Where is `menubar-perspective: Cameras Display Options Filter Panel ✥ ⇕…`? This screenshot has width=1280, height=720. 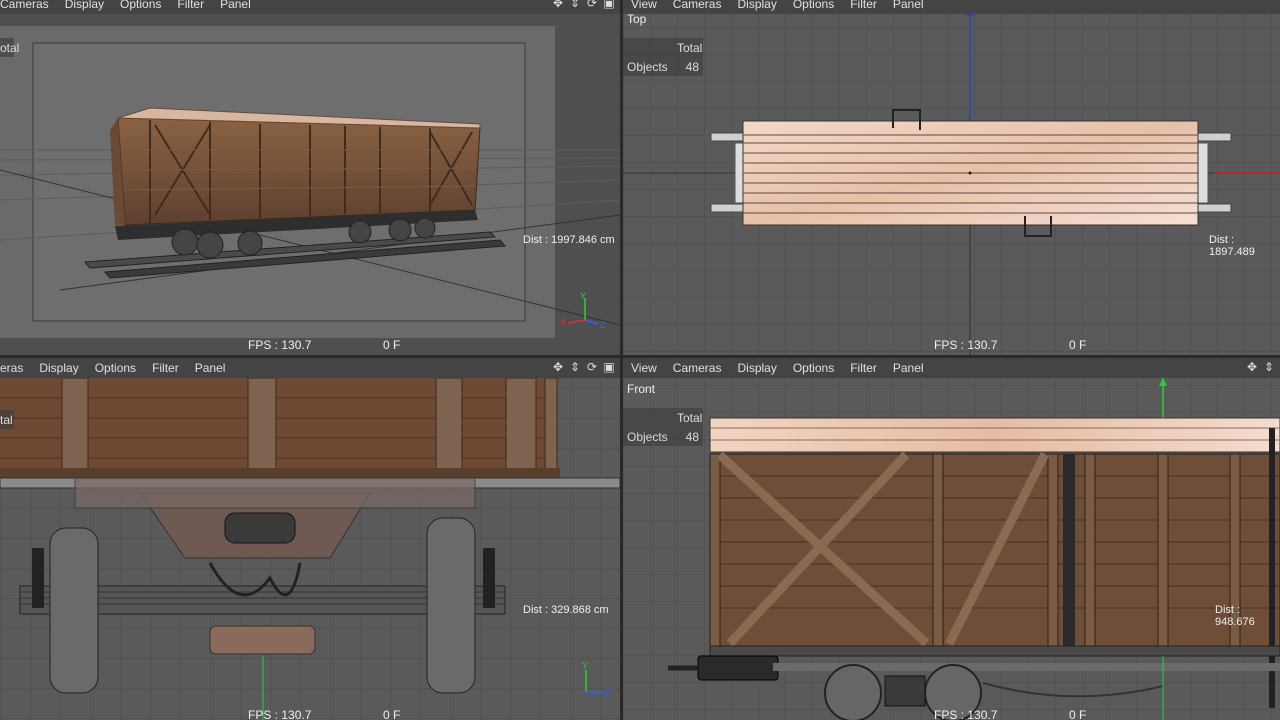 menubar-perspective: Cameras Display Options Filter Panel ✥ ⇕… is located at coordinates (310, 7).